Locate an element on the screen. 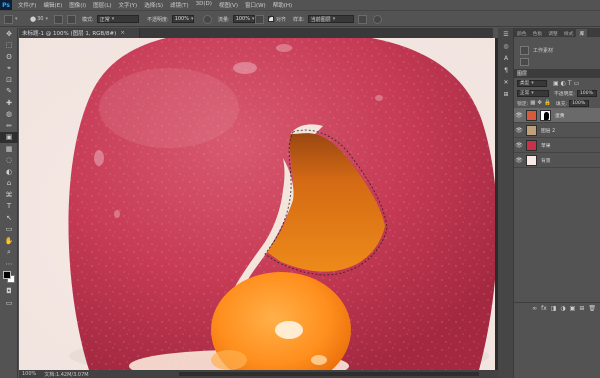 The width and height of the screenshot is (600, 378). brush-panel-toggle-icon is located at coordinates (58, 19).